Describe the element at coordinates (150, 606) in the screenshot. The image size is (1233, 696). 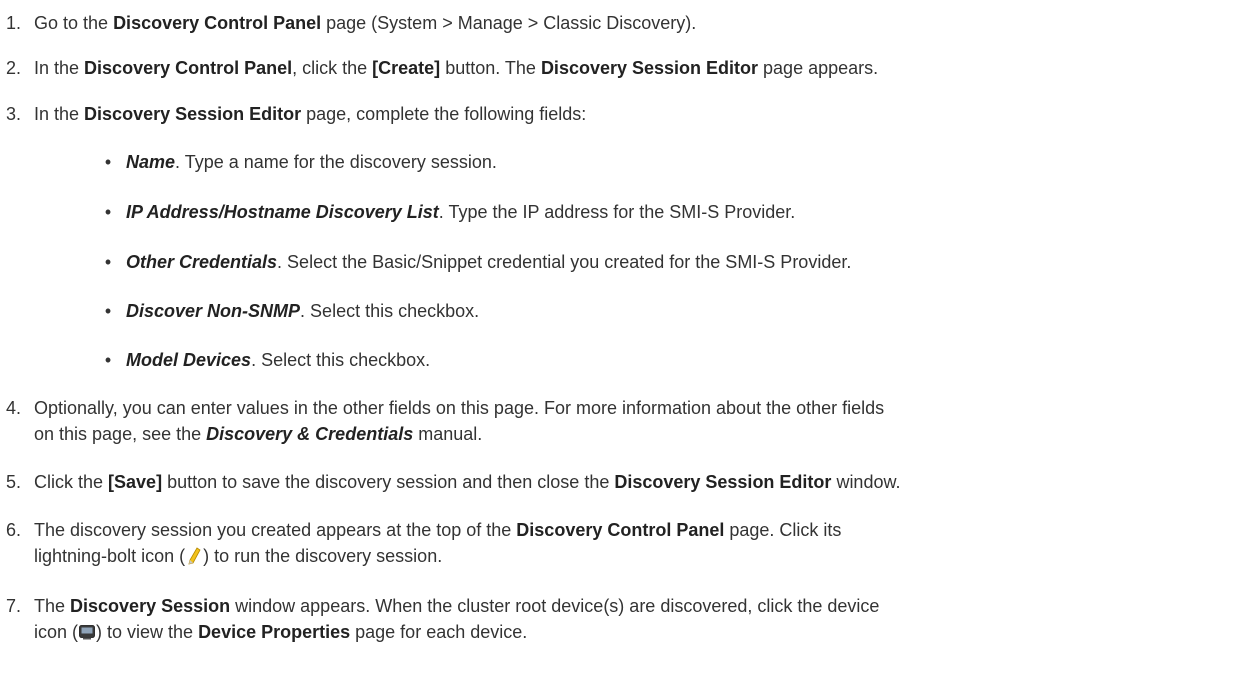
I see `ui-term: Discovery Session` at that location.